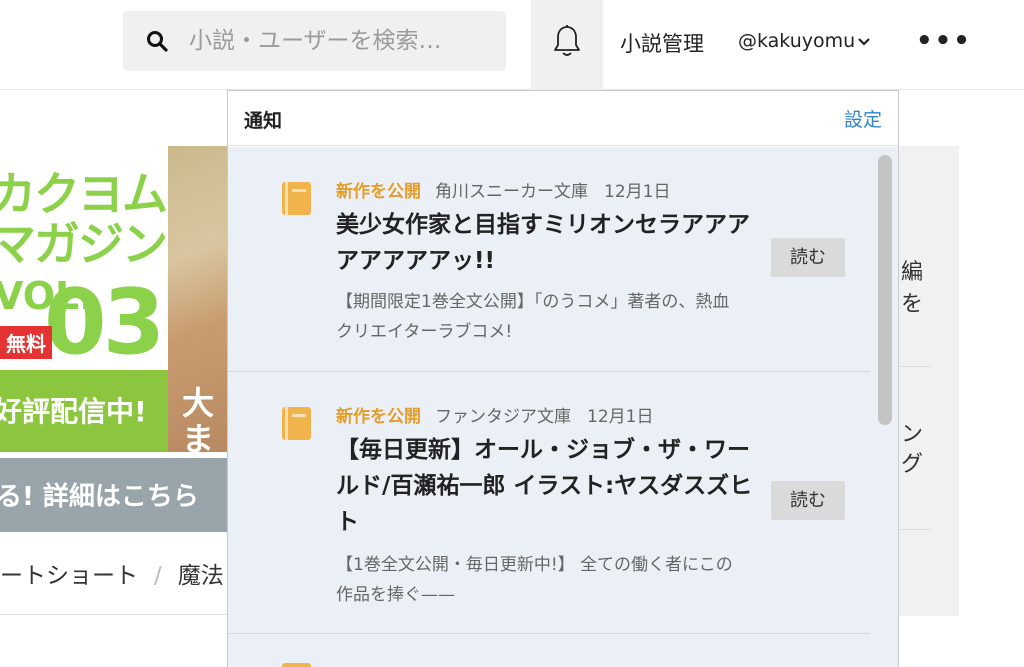 The height and width of the screenshot is (667, 1024). I want to click on search-input, so click(344, 41).